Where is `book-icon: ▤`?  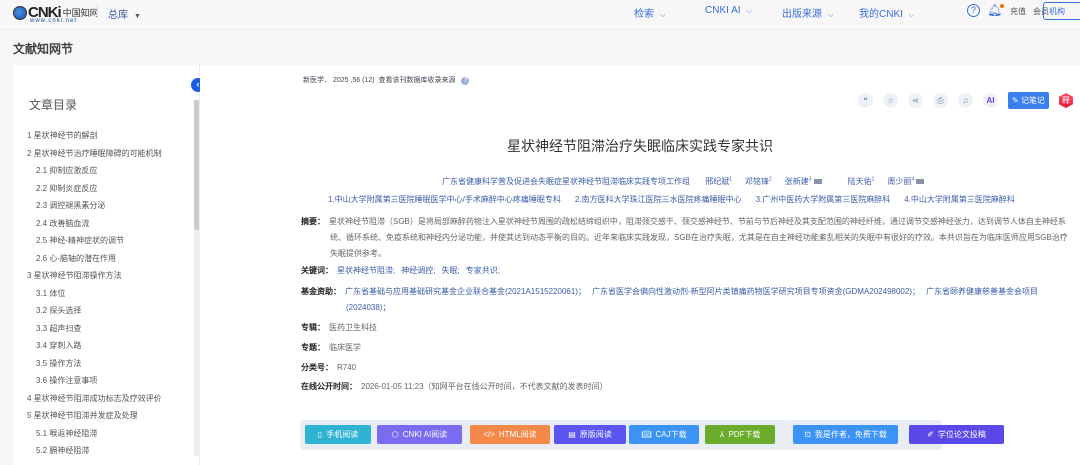 book-icon: ▤ is located at coordinates (572, 434).